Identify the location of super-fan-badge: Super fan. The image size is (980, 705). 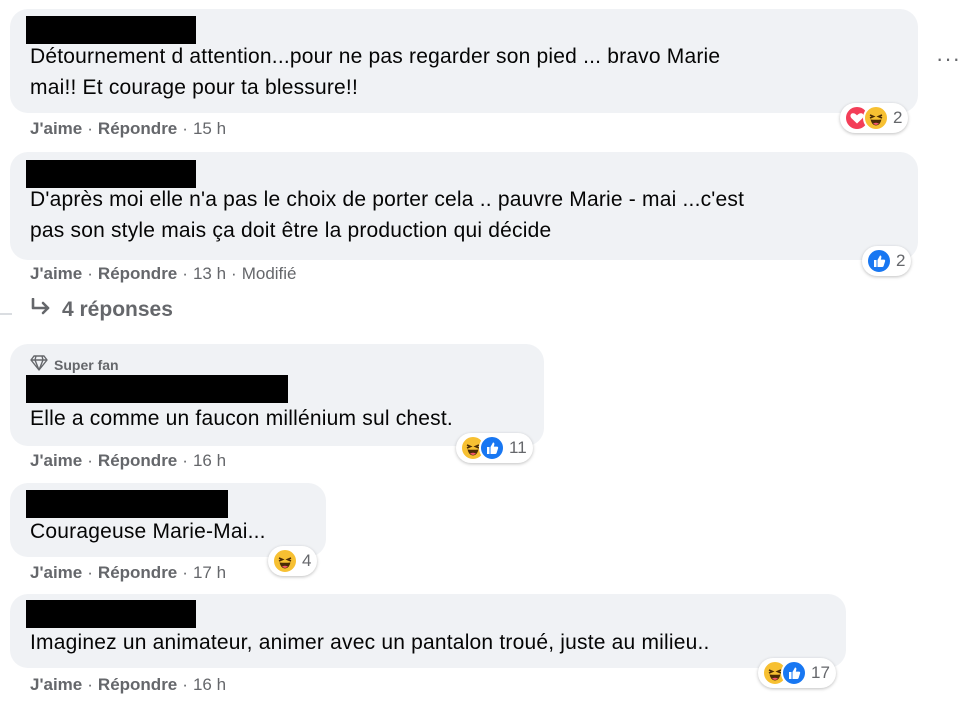
(74, 364).